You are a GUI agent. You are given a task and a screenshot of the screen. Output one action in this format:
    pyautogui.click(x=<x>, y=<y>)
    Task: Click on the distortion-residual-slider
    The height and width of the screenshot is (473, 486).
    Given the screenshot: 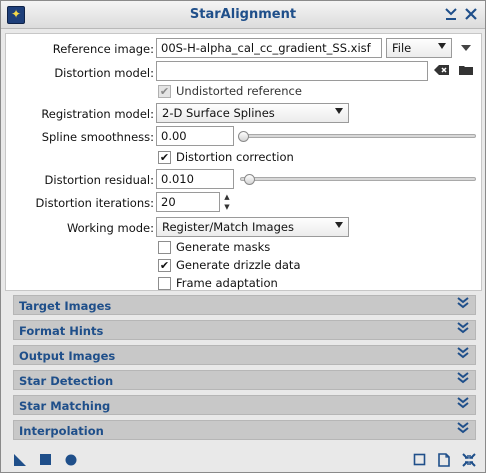 What is the action you would take?
    pyautogui.click(x=358, y=179)
    